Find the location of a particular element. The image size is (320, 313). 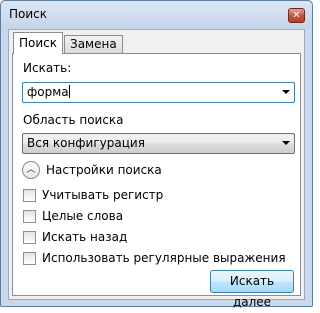

find-input-value: форма is located at coordinates (48, 92).